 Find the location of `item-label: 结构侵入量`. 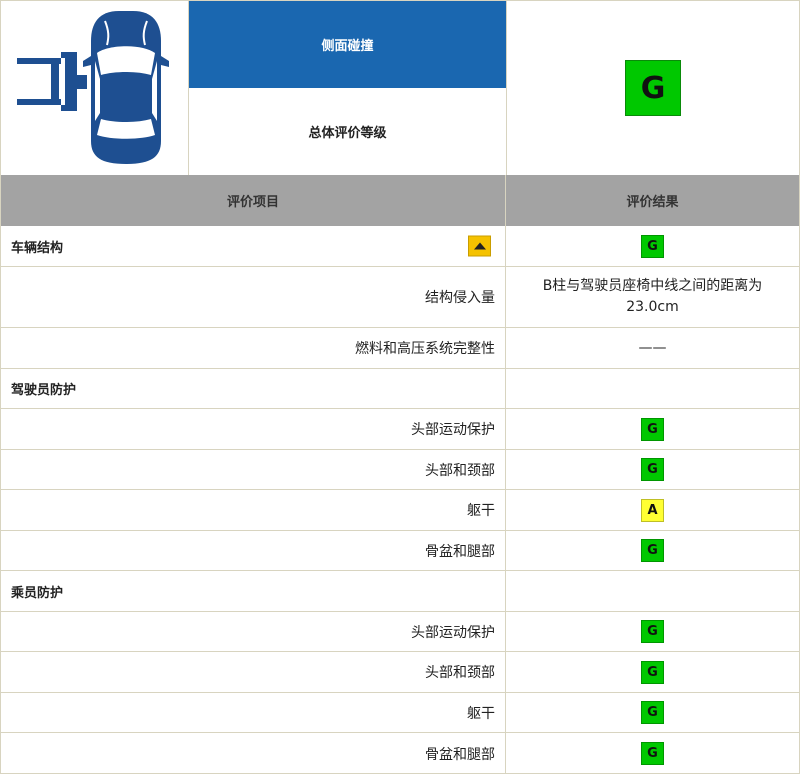

item-label: 结构侵入量 is located at coordinates (460, 298).